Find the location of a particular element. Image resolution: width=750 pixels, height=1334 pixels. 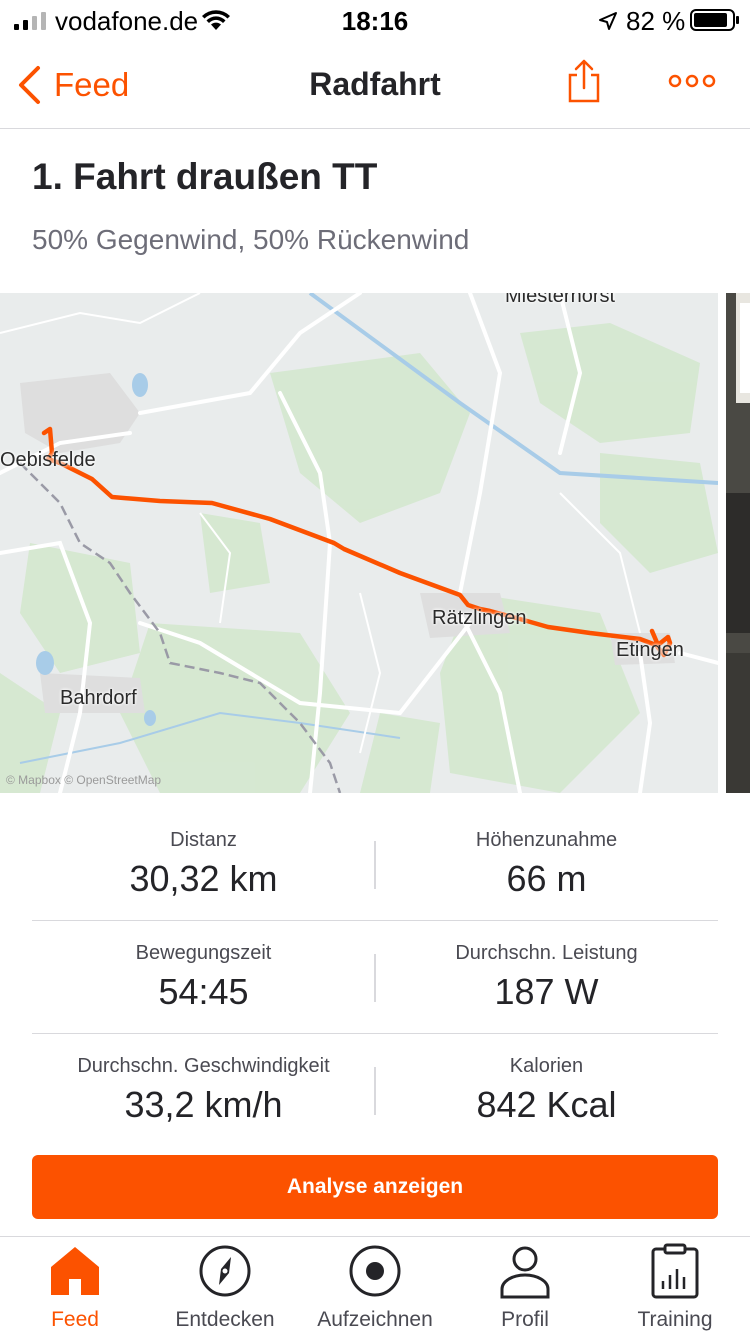

activity-photo-thumbnail is located at coordinates (738, 543).